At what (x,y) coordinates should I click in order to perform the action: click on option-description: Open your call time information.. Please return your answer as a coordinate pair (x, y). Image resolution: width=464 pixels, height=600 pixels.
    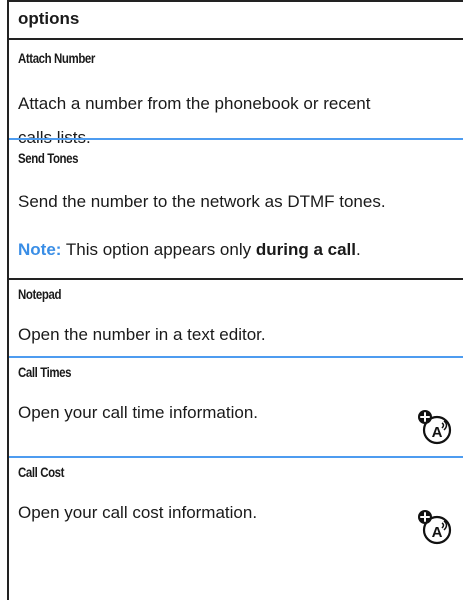
    Looking at the image, I should click on (138, 412).